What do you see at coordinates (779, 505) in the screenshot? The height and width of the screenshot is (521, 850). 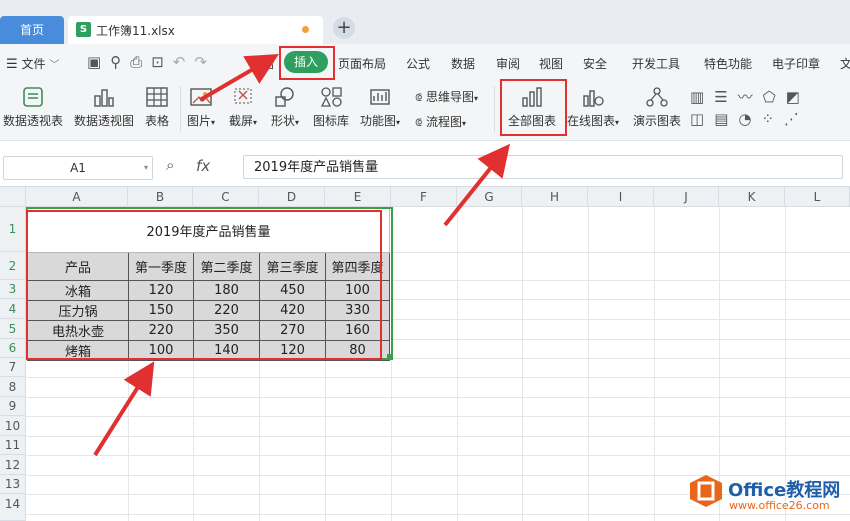 I see `watermark-url: www.office26.com` at bounding box center [779, 505].